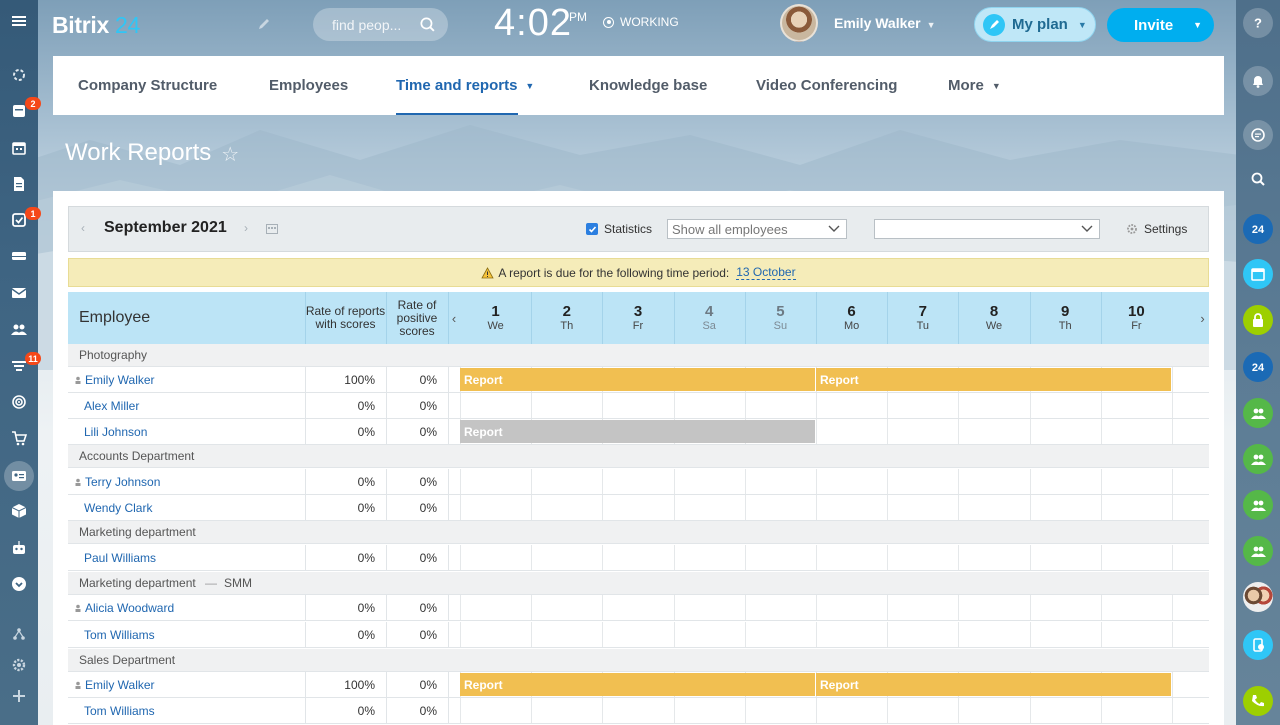 Image resolution: width=1280 pixels, height=725 pixels. Describe the element at coordinates (1258, 701) in the screenshot. I see `phone-icon` at that location.